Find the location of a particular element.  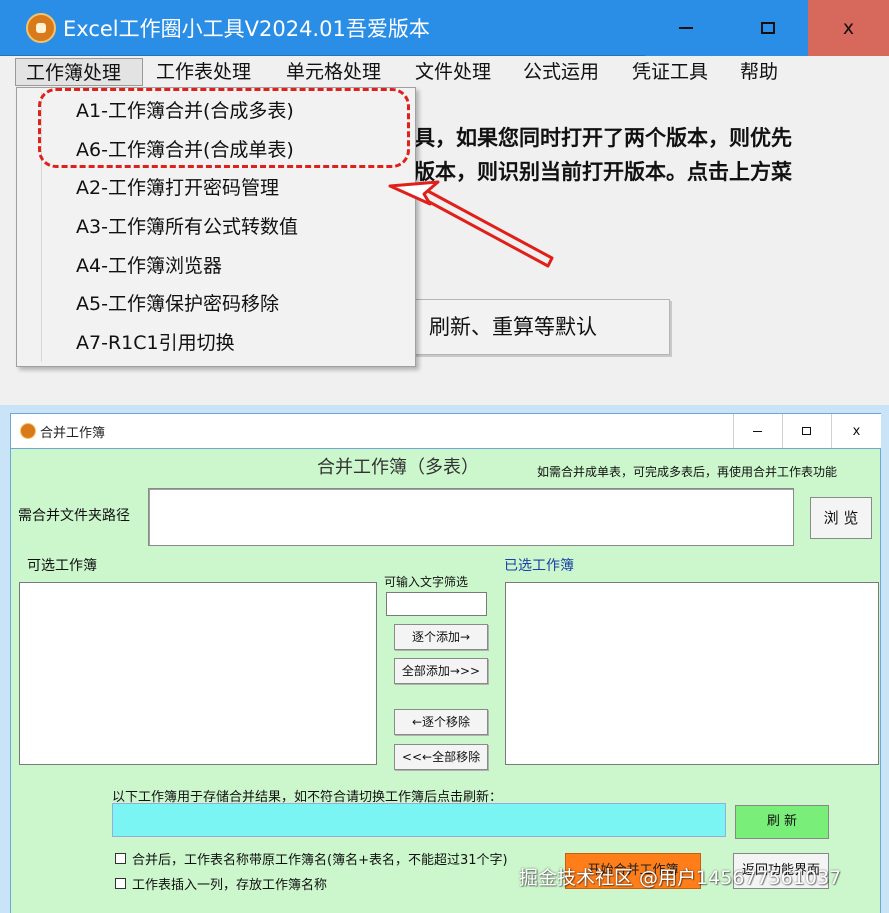

menu-help: 帮助 is located at coordinates (759, 72).